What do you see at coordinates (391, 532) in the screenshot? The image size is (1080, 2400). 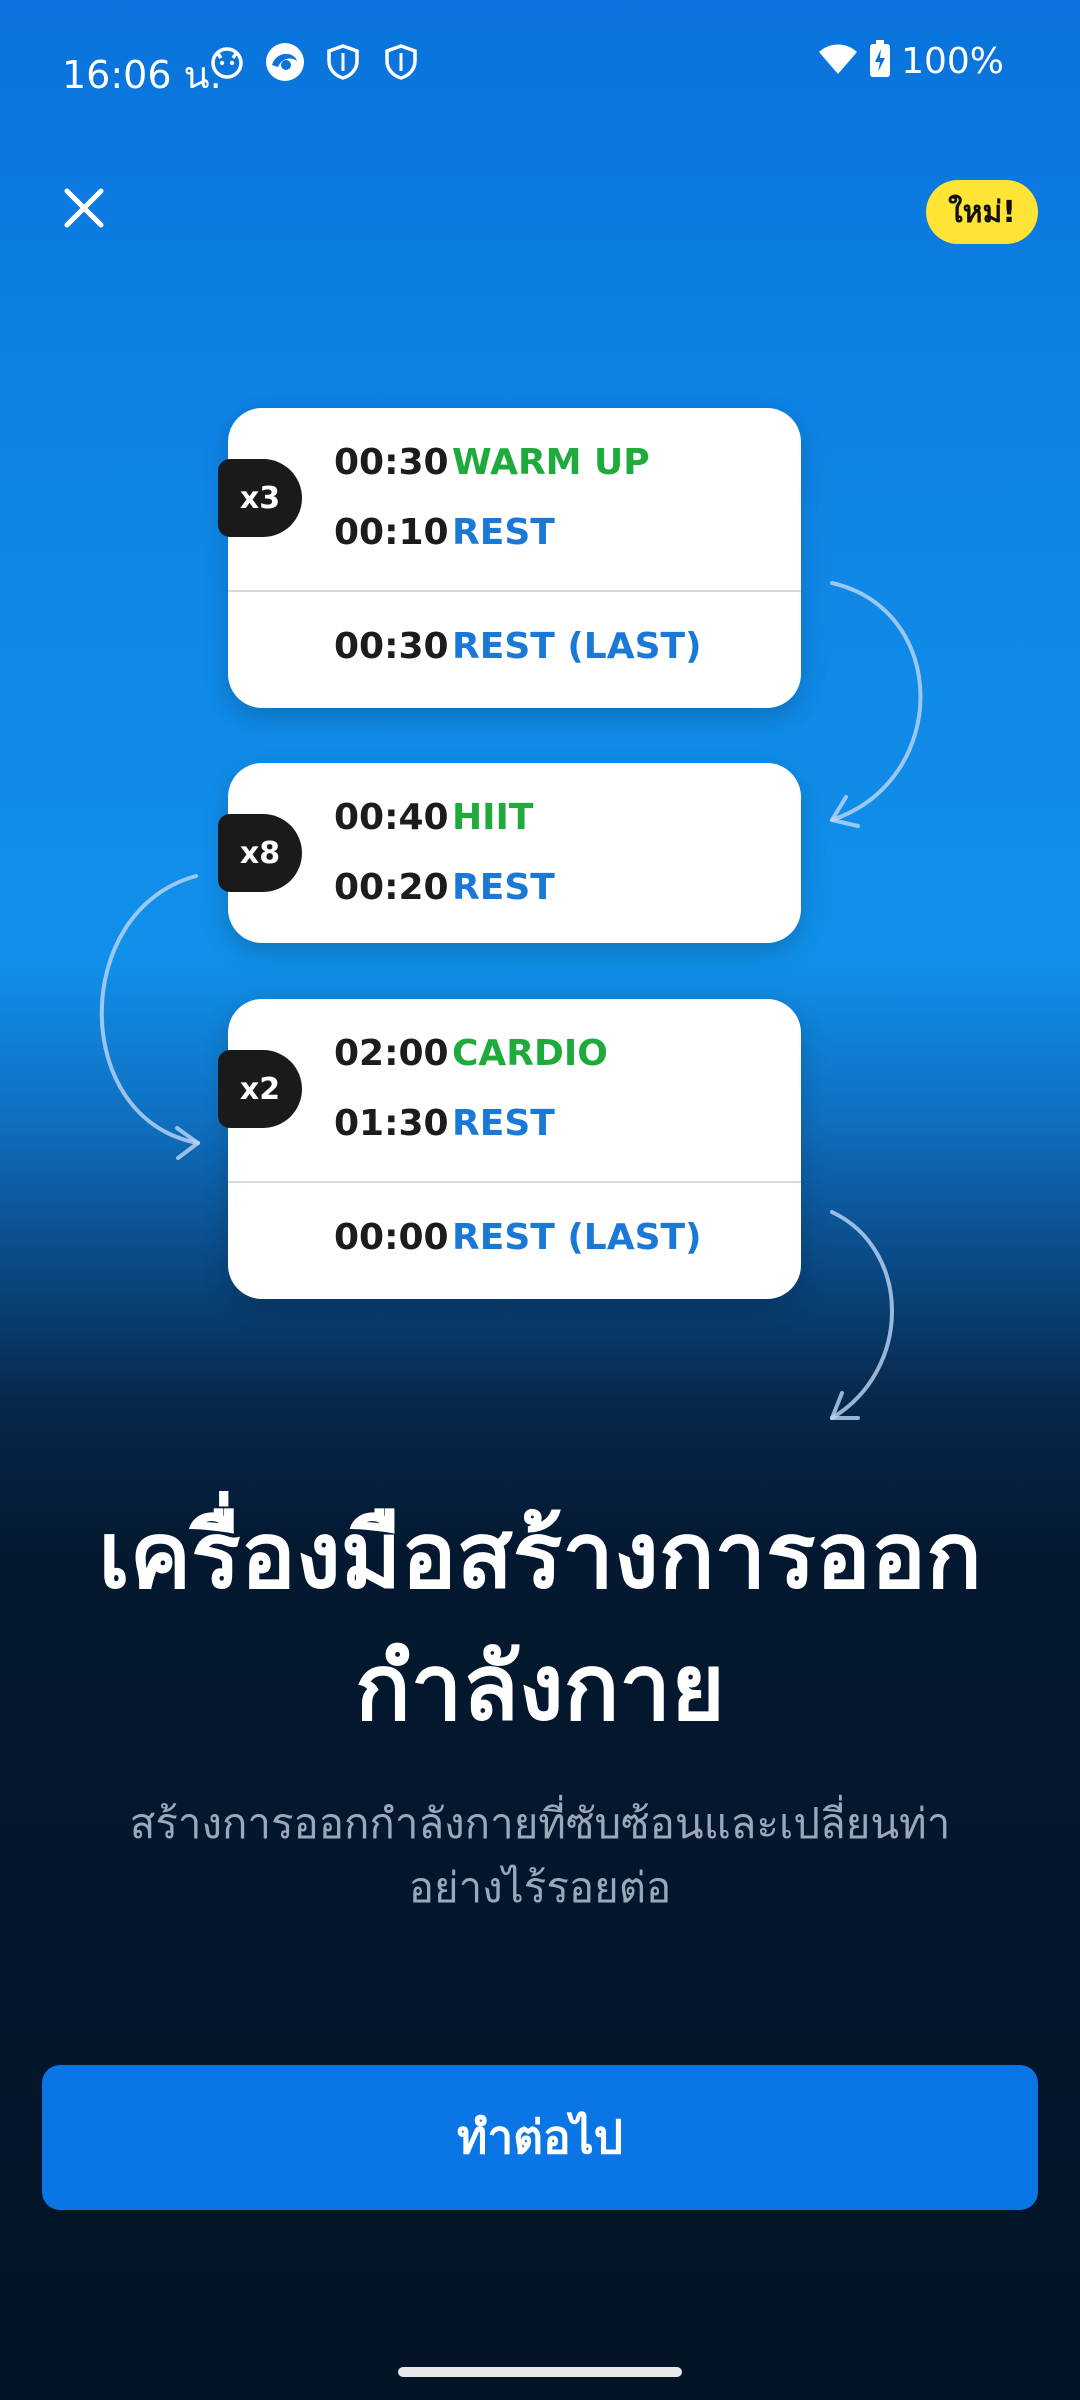 I see `interval-time: 00:10` at bounding box center [391, 532].